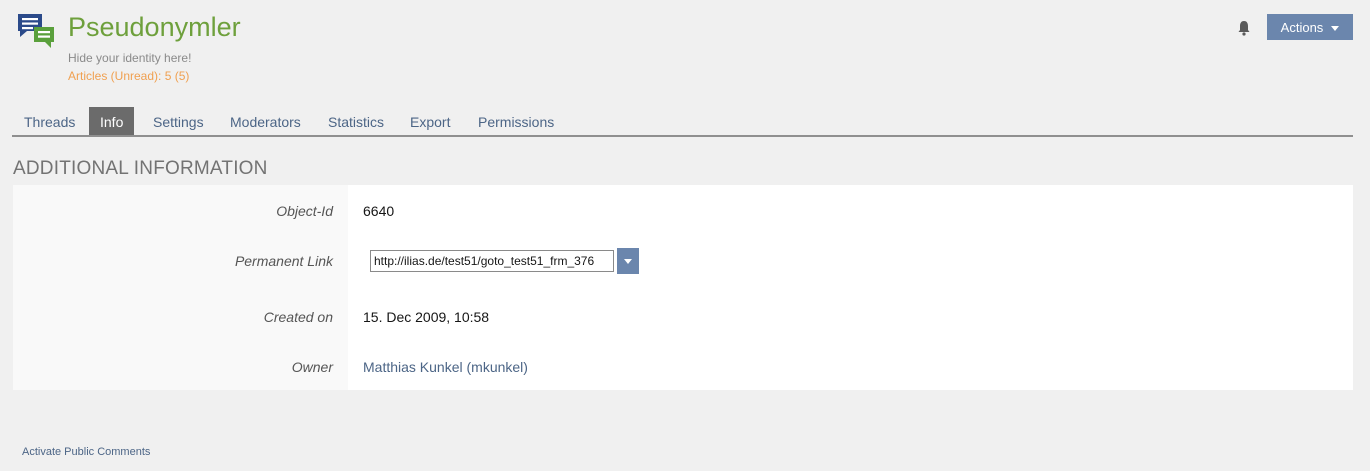 This screenshot has height=471, width=1370. Describe the element at coordinates (379, 211) in the screenshot. I see `object-id-value: 6640` at that location.